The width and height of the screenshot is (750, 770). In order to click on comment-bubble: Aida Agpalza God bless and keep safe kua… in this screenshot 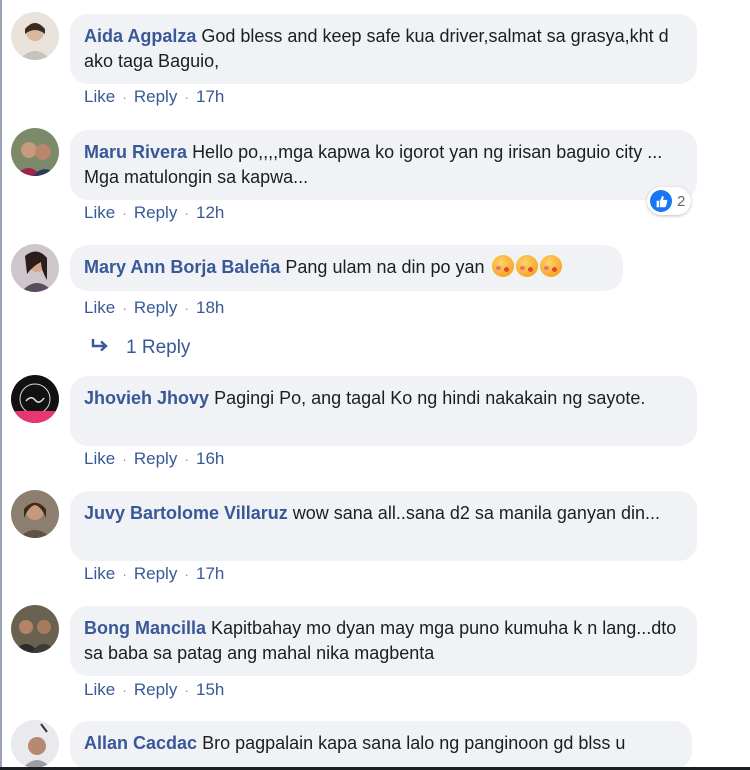, I will do `click(383, 49)`.